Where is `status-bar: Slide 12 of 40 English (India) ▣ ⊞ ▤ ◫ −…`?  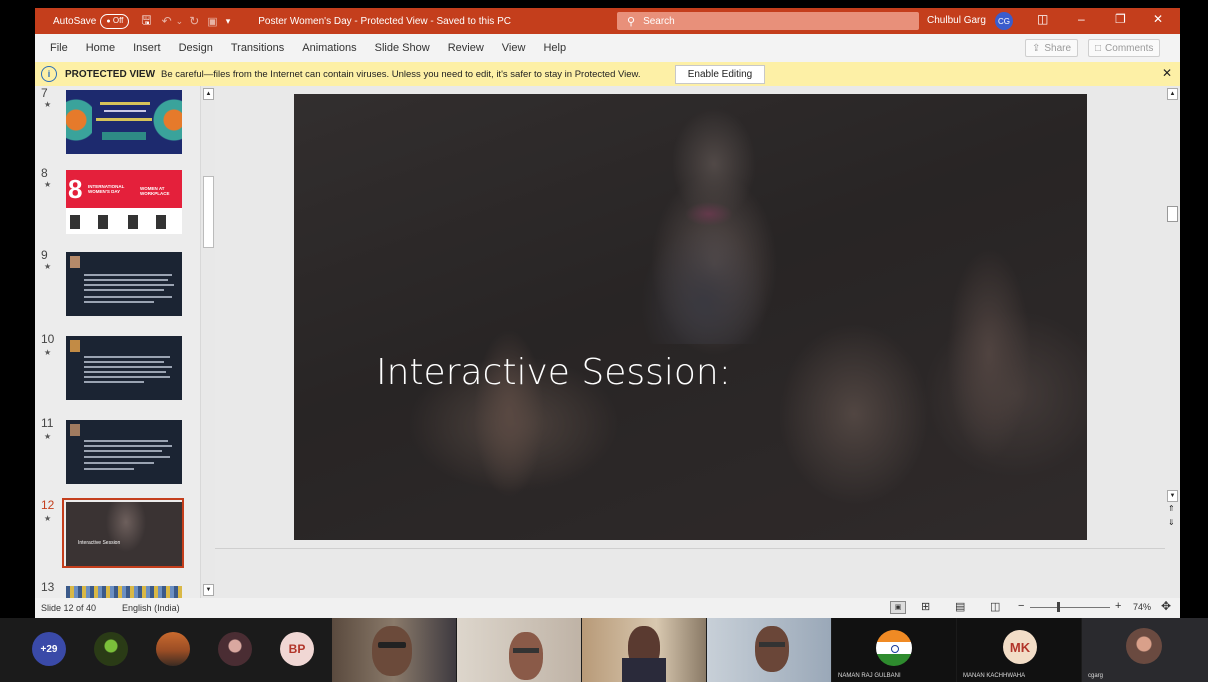 status-bar: Slide 12 of 40 English (India) ▣ ⊞ ▤ ◫ −… is located at coordinates (607, 608).